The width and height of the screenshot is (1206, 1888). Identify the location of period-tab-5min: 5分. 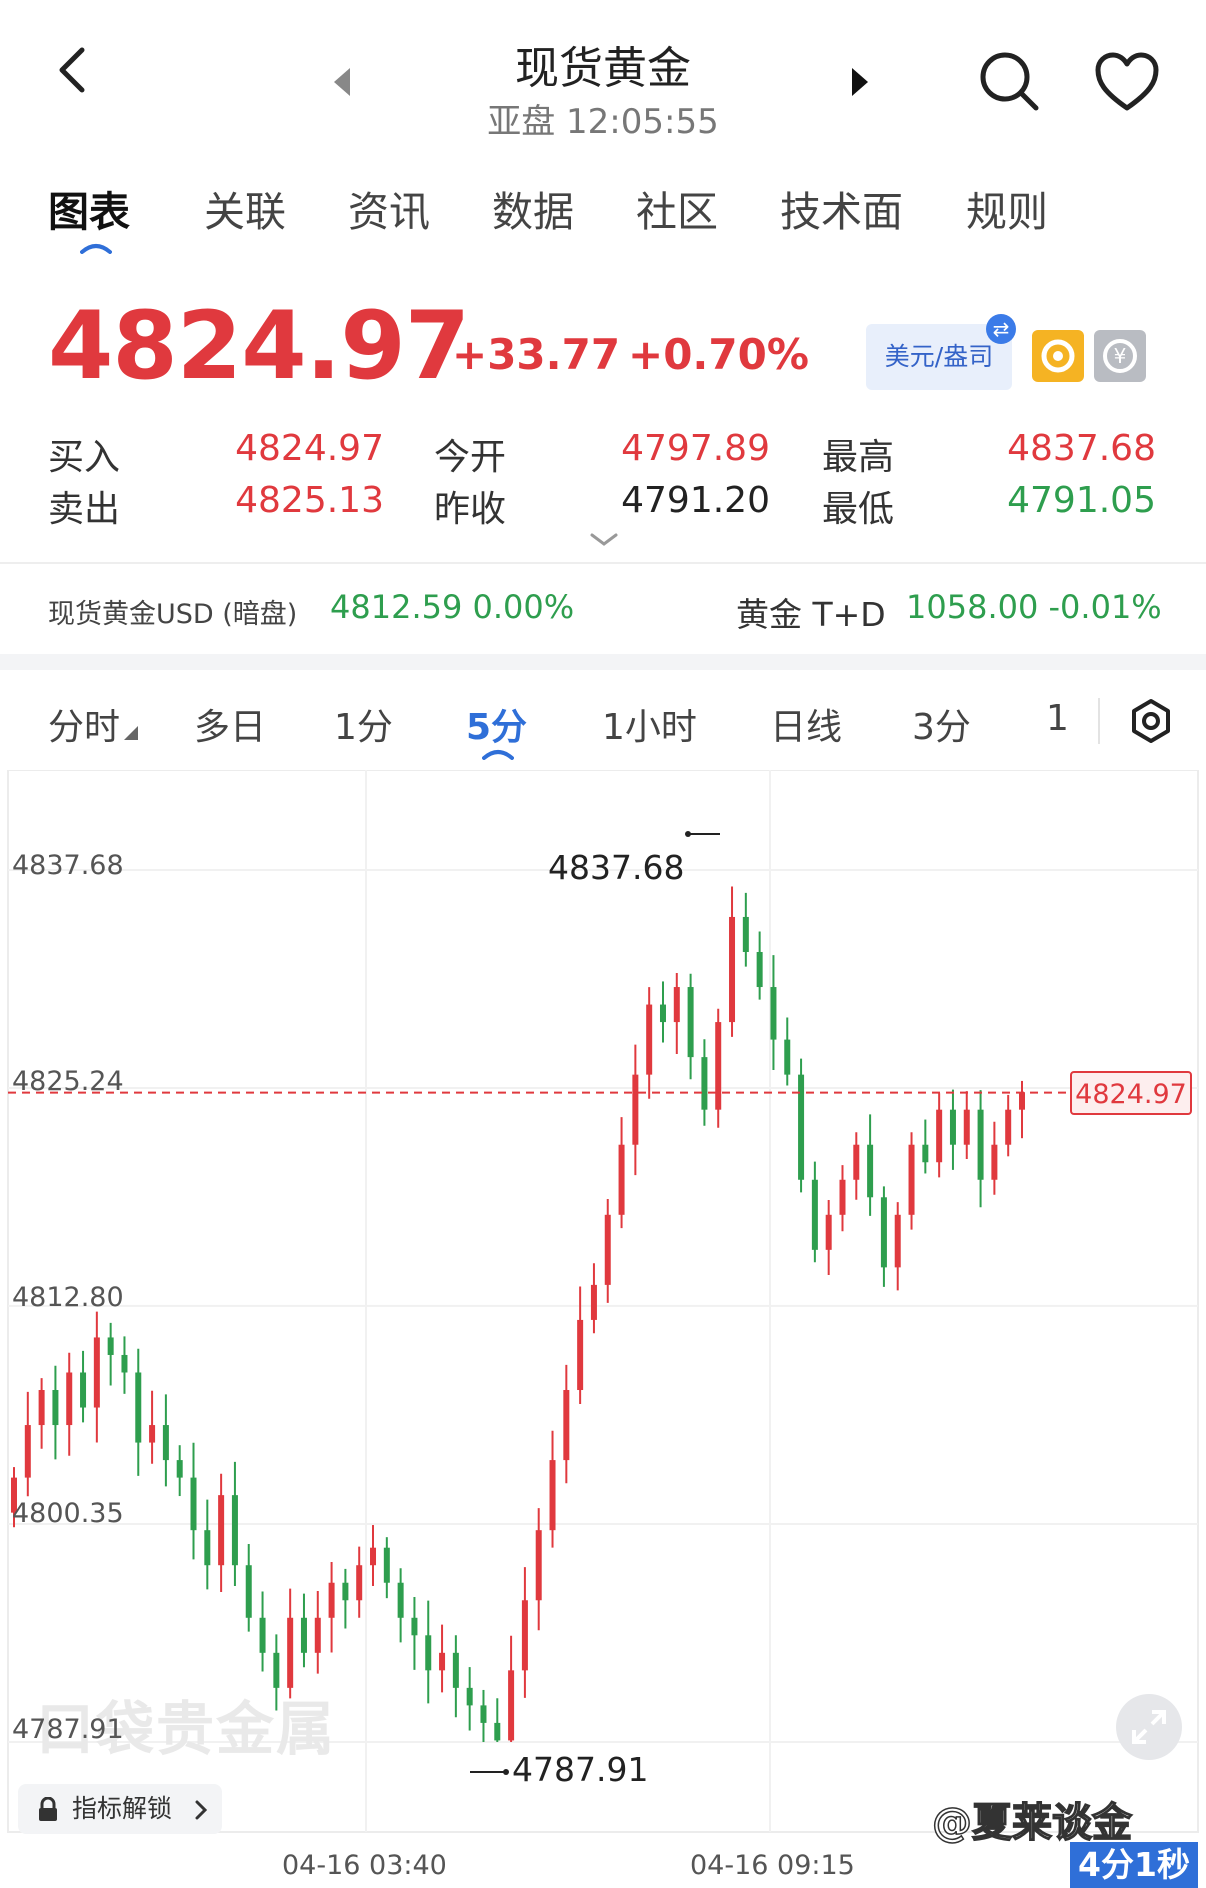
(496, 724).